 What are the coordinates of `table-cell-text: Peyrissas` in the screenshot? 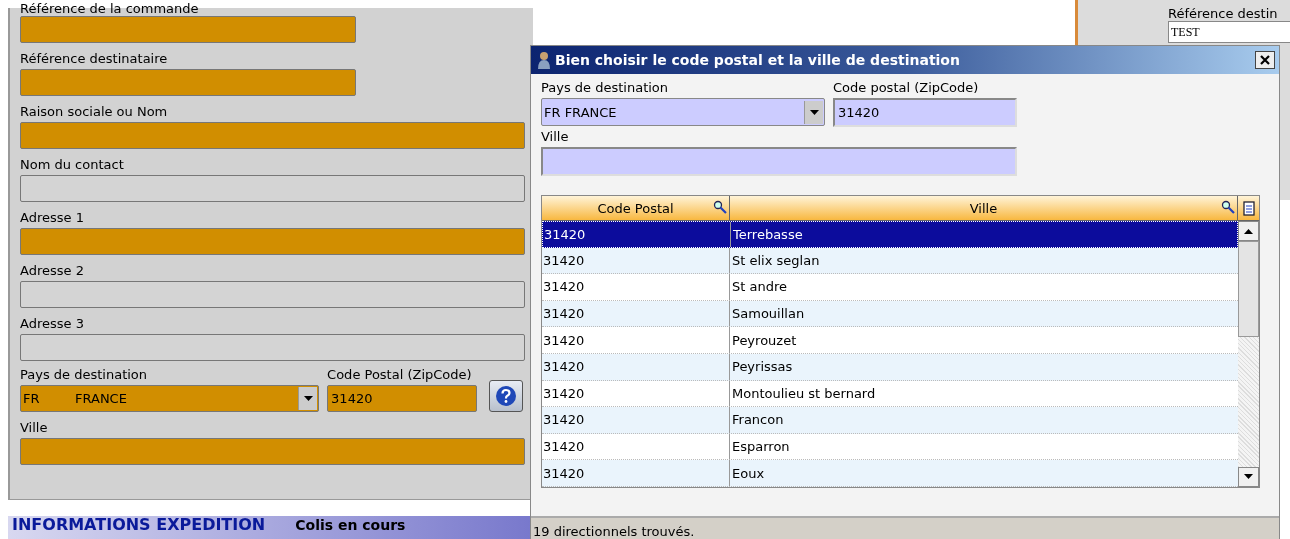 It's located at (762, 367).